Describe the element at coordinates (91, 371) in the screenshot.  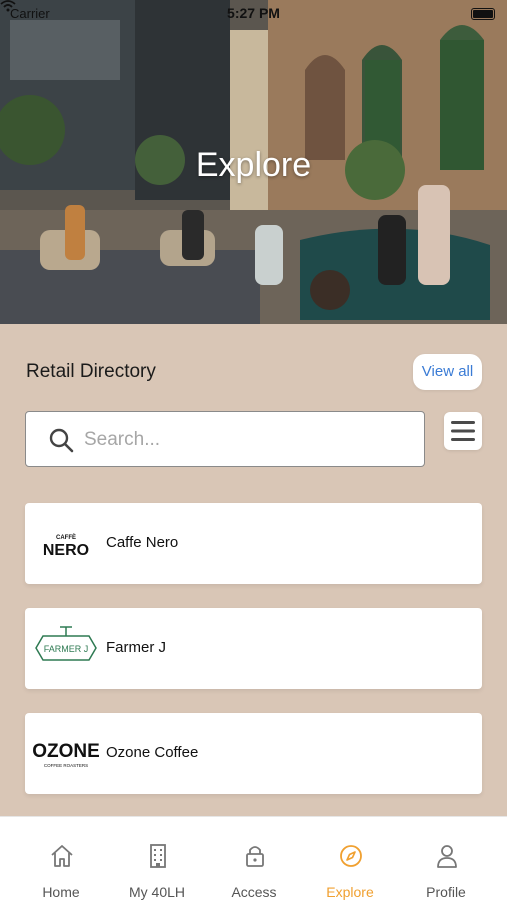
I see `section-title: Retail Directory` at that location.